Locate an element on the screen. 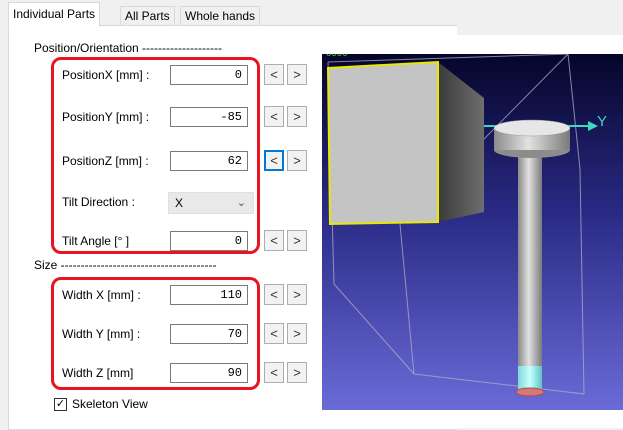 This screenshot has width=623, height=430. position-y-decrement-button: < is located at coordinates (274, 116).